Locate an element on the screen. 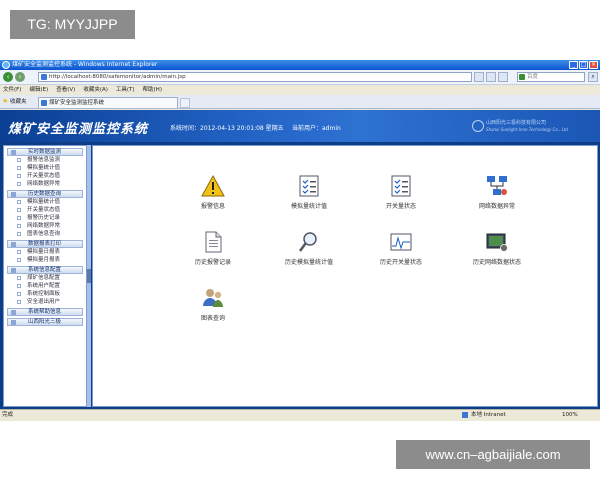 The width and height of the screenshot is (600, 480). sidebar-group-realtime: 实时数据监测 报警信息监测 模拟量统计值 开关量状态值 网络数据异常 is located at coordinates (45, 168).